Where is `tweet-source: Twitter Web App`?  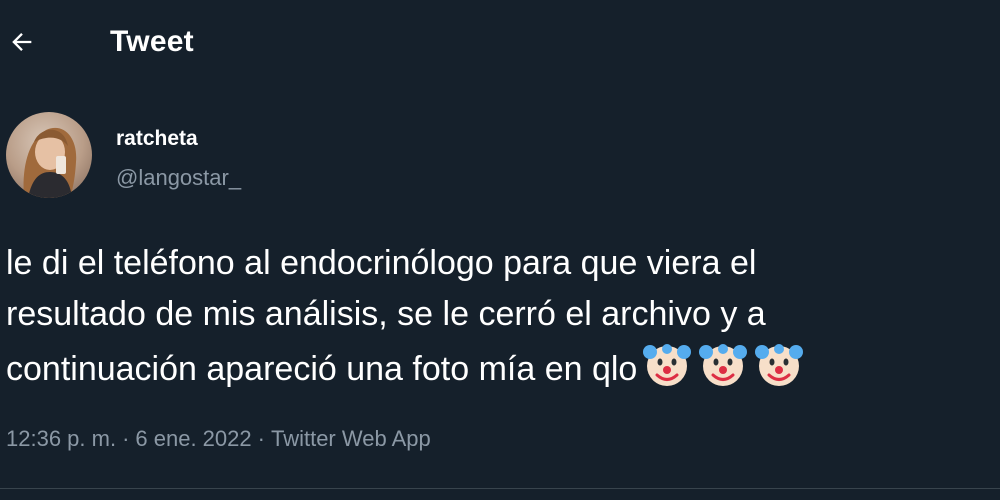 tweet-source: Twitter Web App is located at coordinates (351, 438).